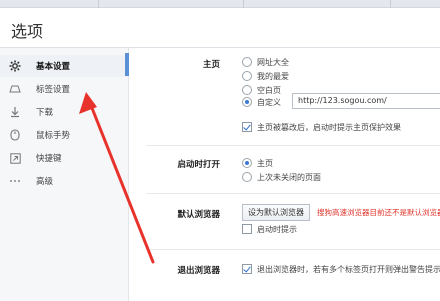 This screenshot has height=301, width=440. I want to click on sidebar-item-label: 鼠标手势, so click(53, 136).